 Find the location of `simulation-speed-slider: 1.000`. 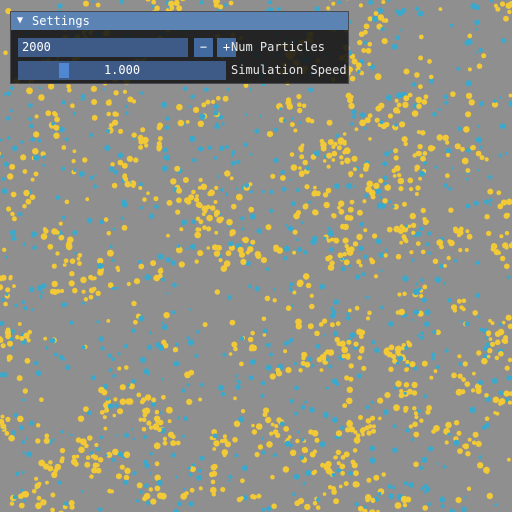

simulation-speed-slider: 1.000 is located at coordinates (122, 70).